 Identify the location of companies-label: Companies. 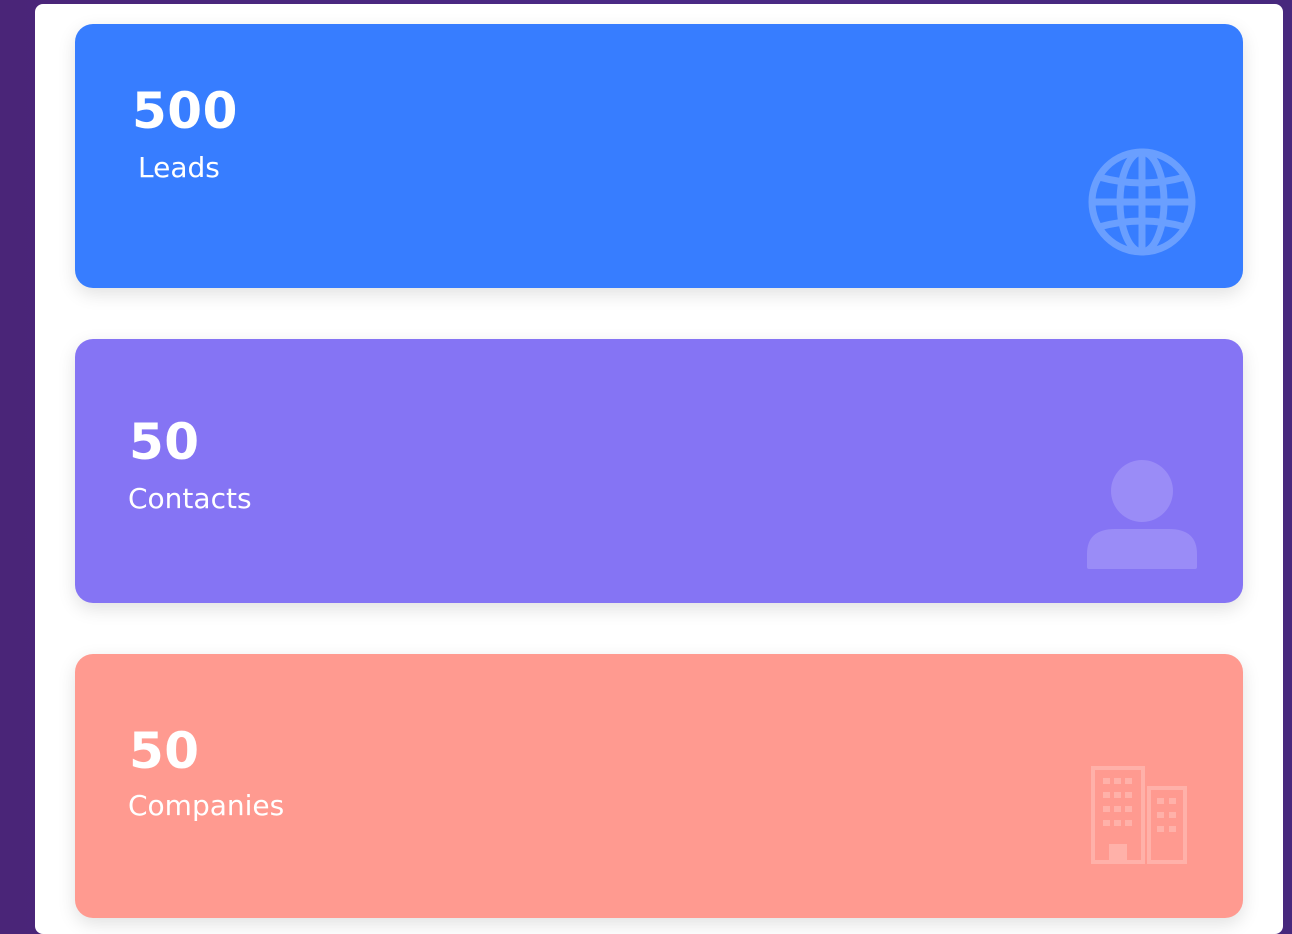
(206, 805).